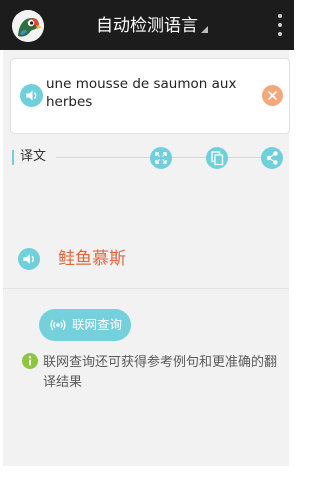  Describe the element at coordinates (160, 372) in the screenshot. I see `online-lookup-hint: 联网查询还可获得参考例句和更准确的翻译结果` at that location.